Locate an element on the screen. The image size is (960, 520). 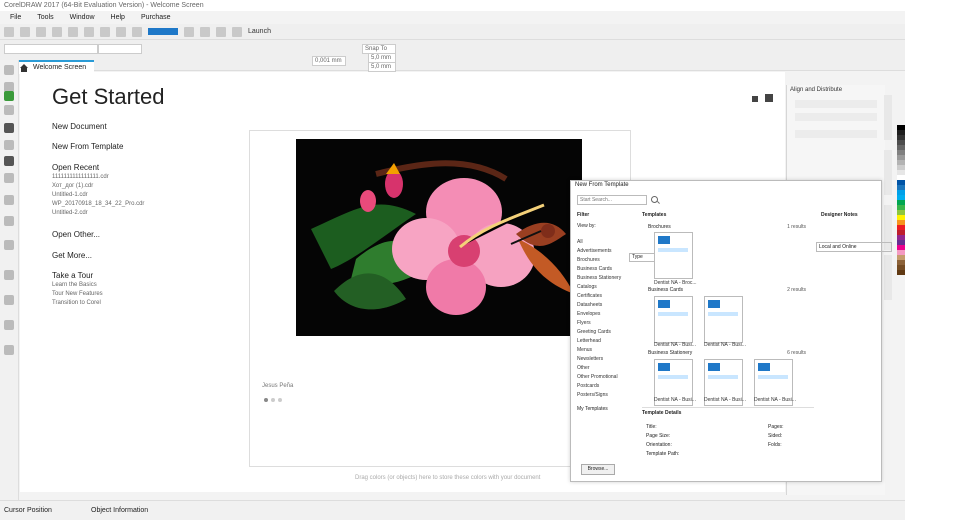
redo-icon is located at coordinates (89, 31).